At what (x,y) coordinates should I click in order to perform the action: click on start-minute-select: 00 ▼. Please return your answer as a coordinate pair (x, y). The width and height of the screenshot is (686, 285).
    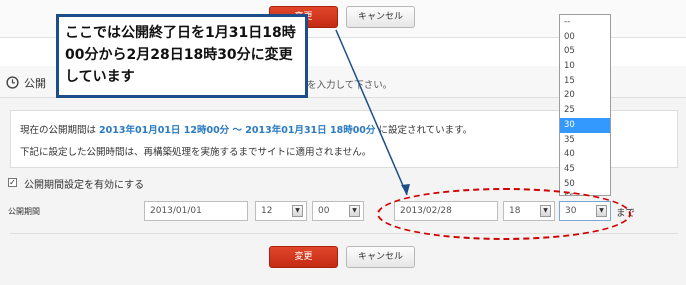
    Looking at the image, I should click on (338, 211).